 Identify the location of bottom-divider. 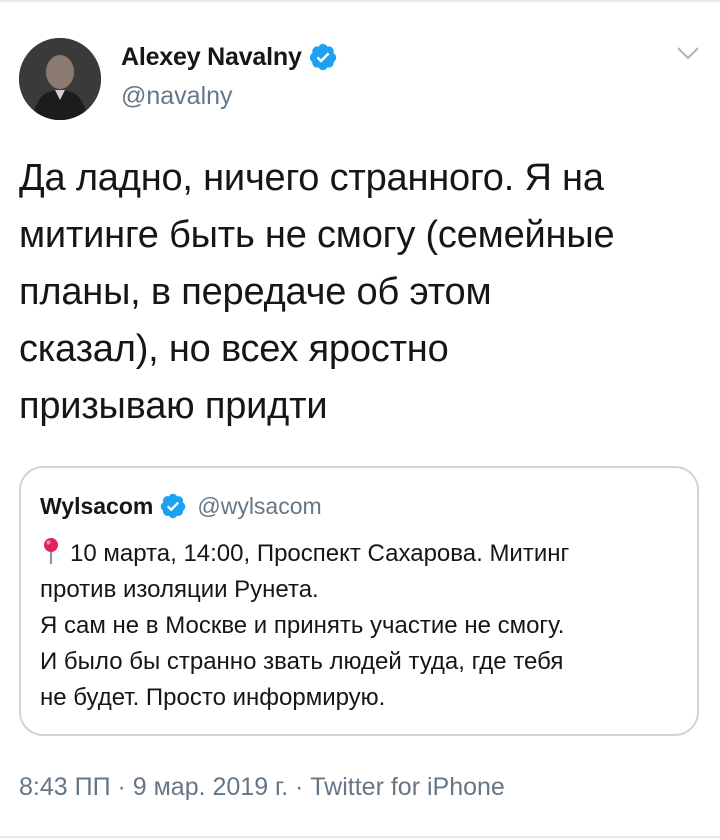
(360, 837).